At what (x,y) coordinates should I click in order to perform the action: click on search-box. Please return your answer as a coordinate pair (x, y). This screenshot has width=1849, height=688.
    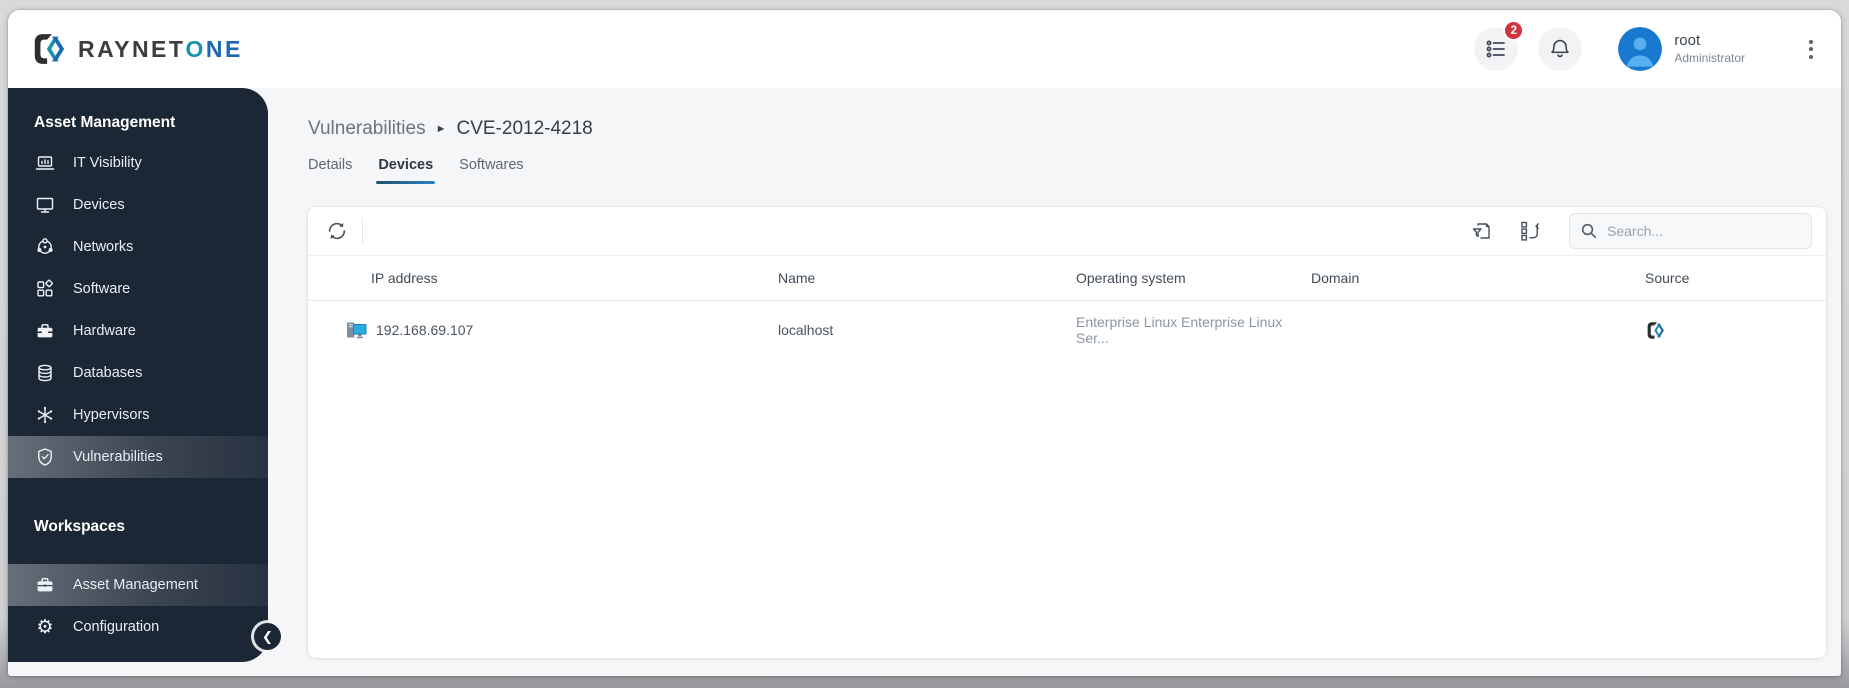
    Looking at the image, I should click on (1690, 231).